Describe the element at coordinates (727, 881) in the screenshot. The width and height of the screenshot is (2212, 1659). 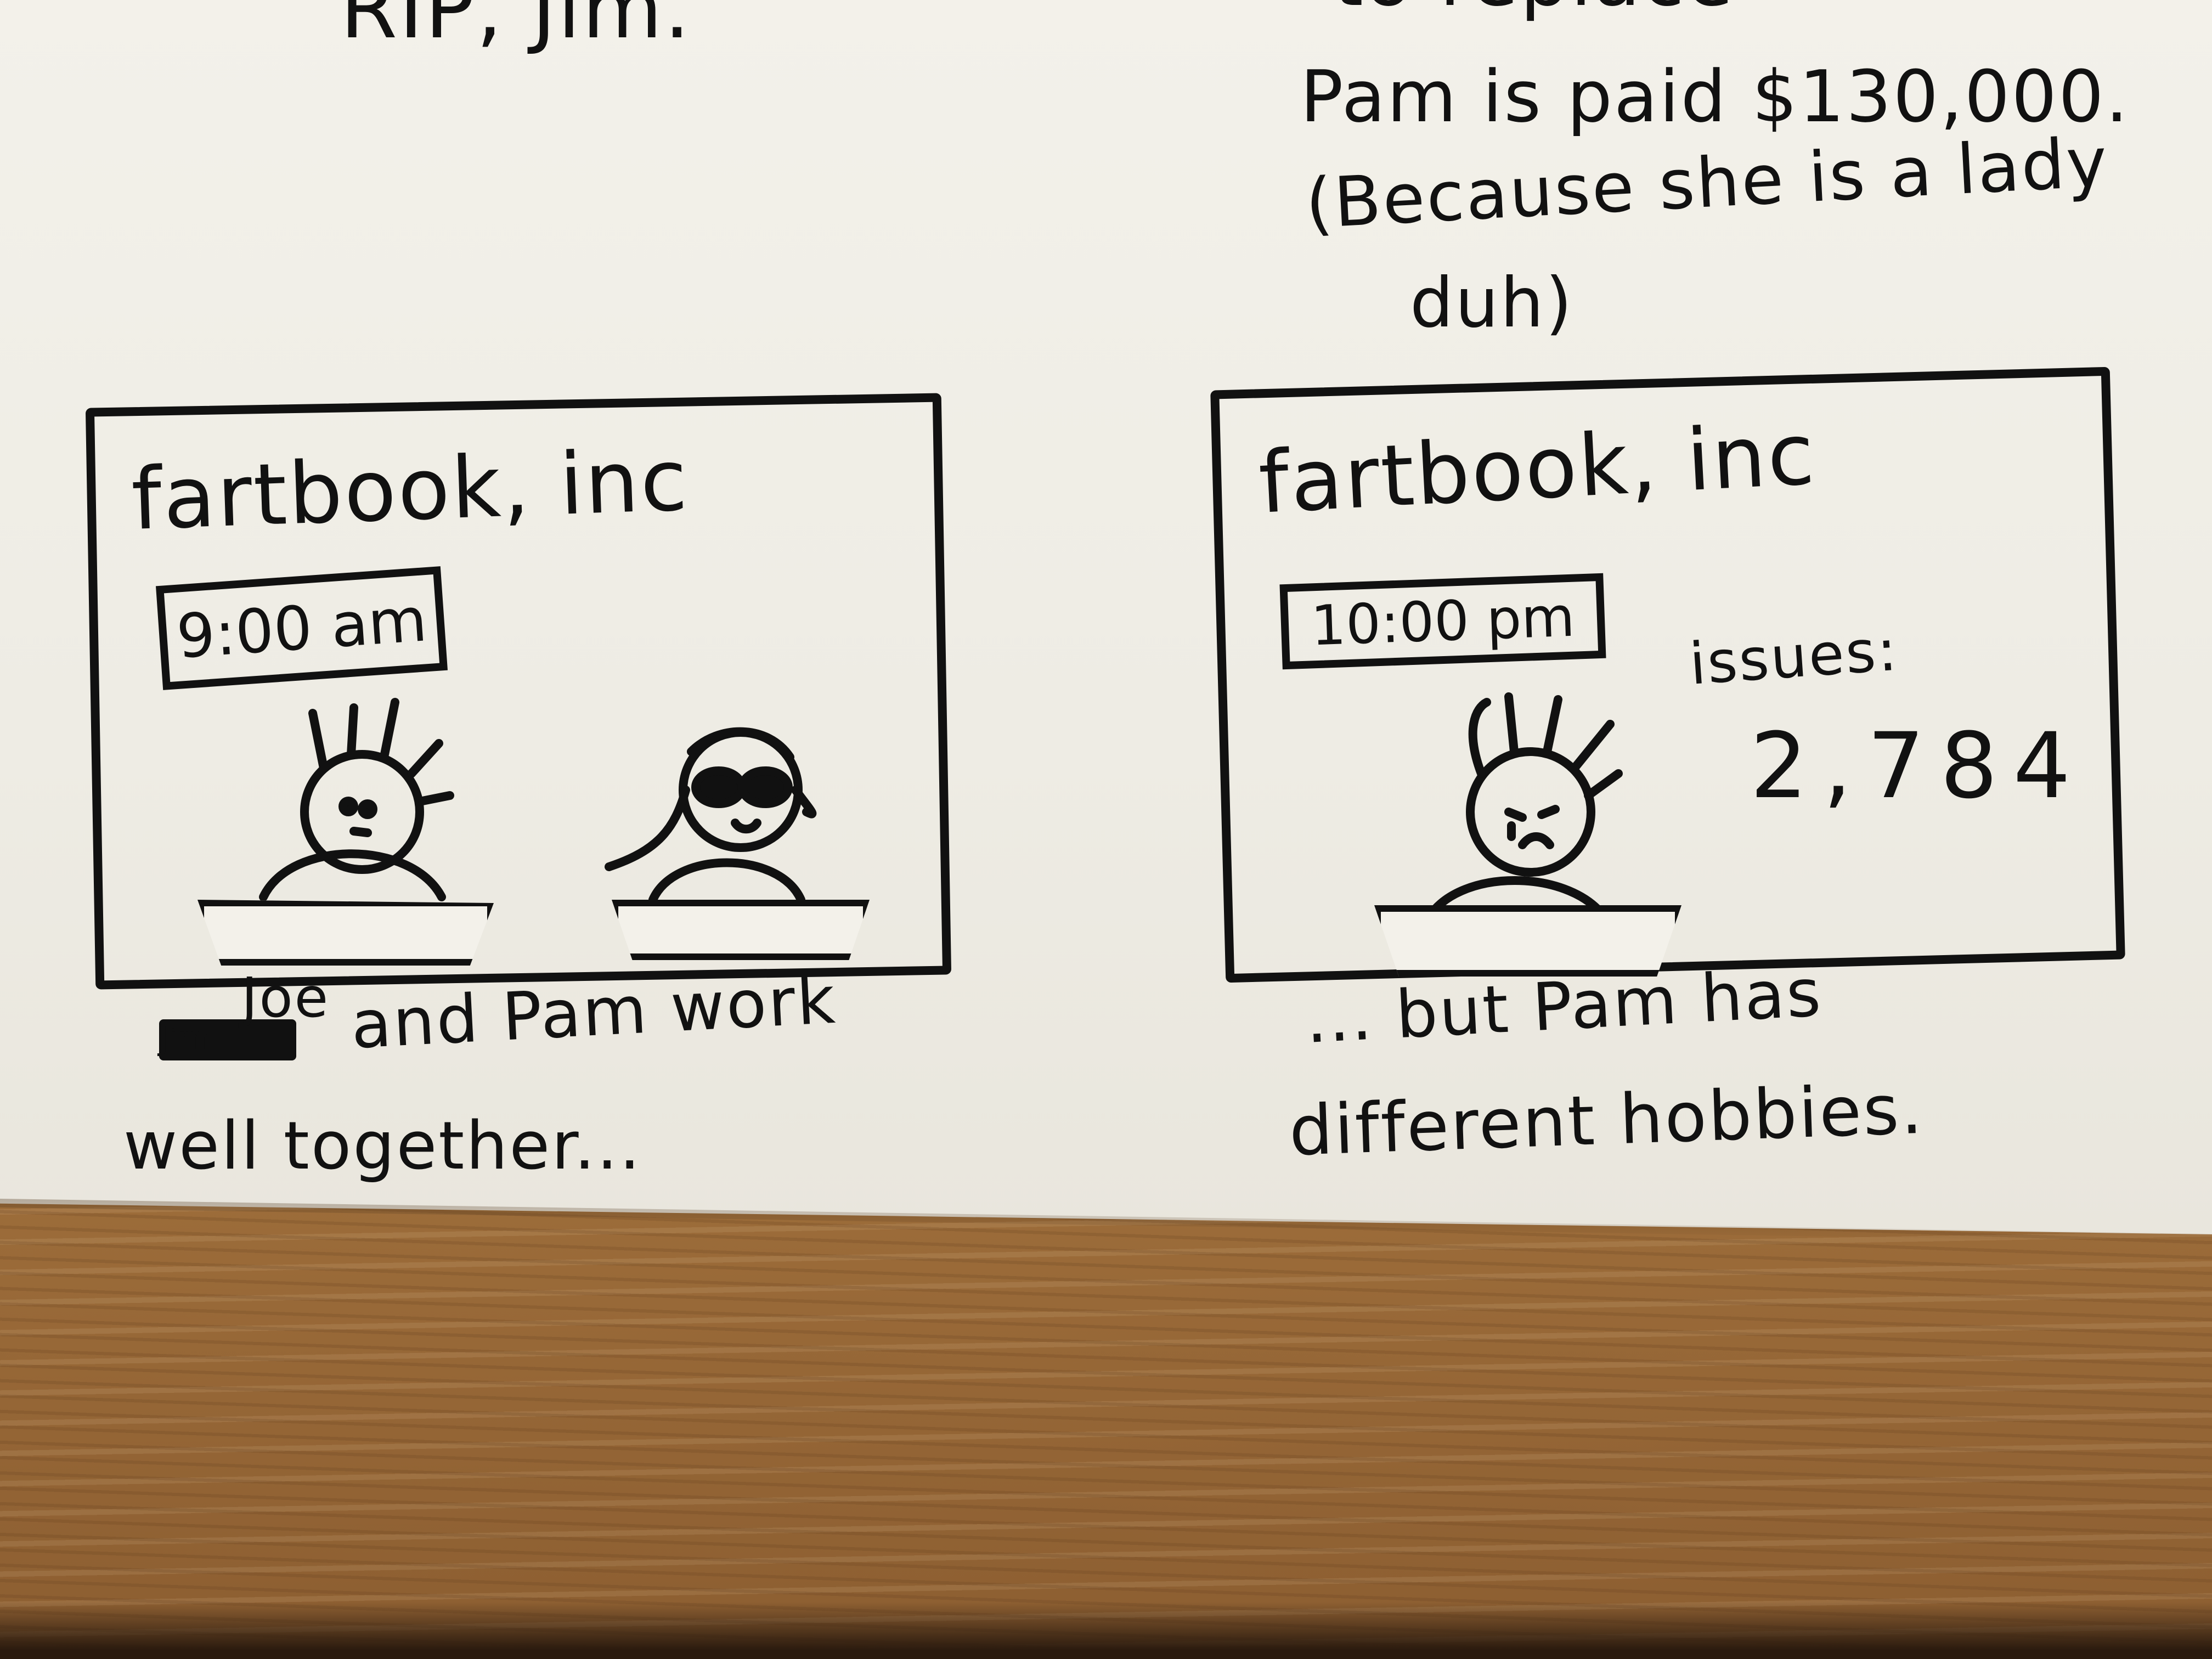
I see `pam-body` at that location.